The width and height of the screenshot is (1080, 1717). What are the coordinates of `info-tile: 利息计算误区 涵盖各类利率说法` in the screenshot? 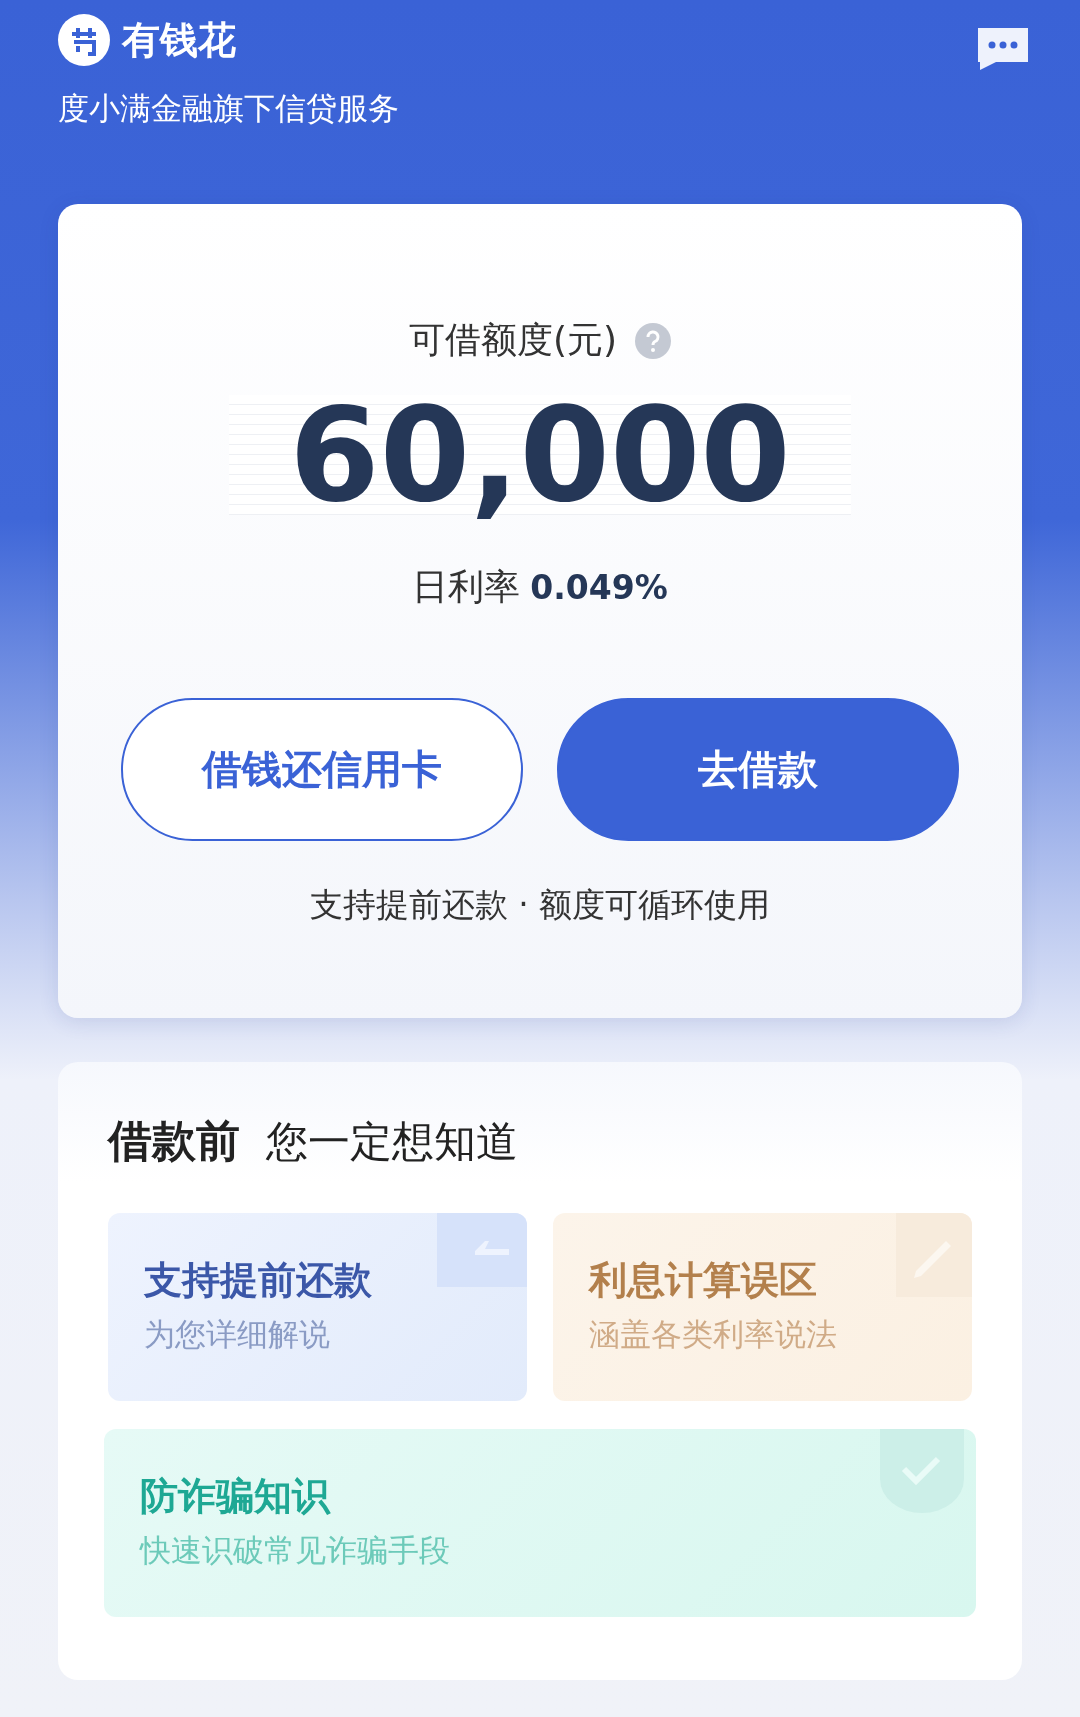 It's located at (762, 1307).